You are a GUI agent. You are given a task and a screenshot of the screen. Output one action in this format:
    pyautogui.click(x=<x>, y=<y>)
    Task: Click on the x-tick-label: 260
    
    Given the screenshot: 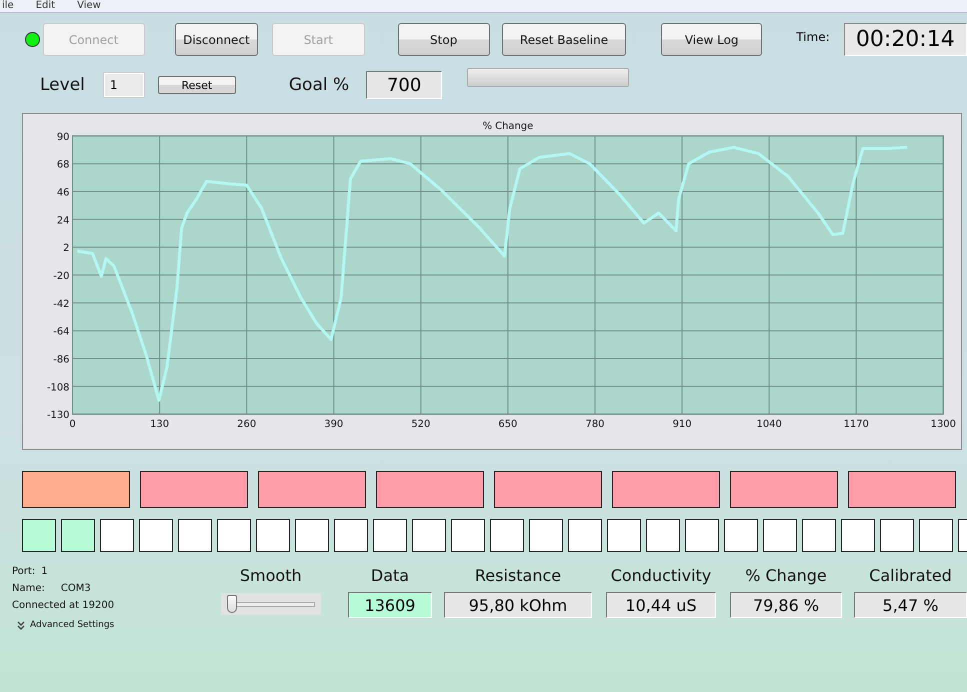 What is the action you would take?
    pyautogui.click(x=246, y=424)
    